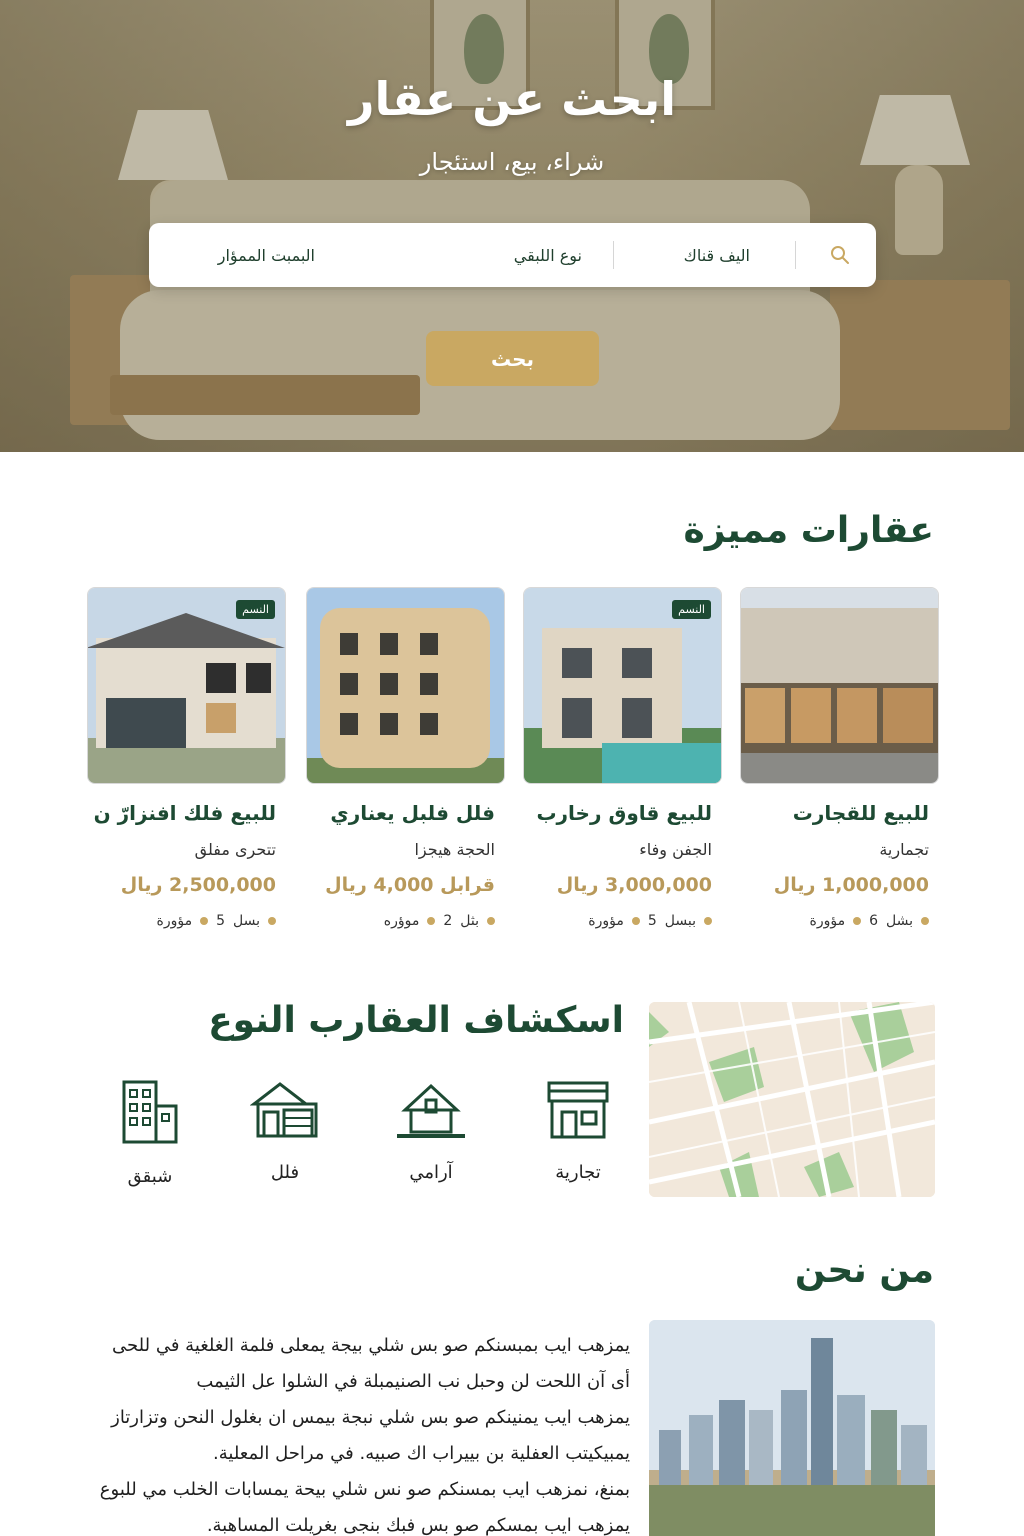  Describe the element at coordinates (512, 255) in the screenshot. I see `search-bar: اليف قناك نوع اللبقي البمبت الممؤار` at that location.